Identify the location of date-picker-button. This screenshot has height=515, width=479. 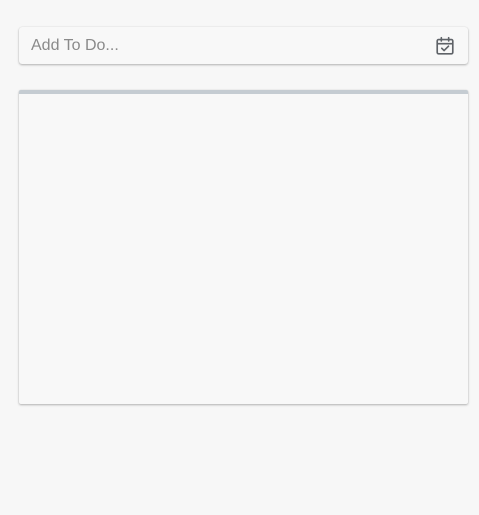
(445, 46).